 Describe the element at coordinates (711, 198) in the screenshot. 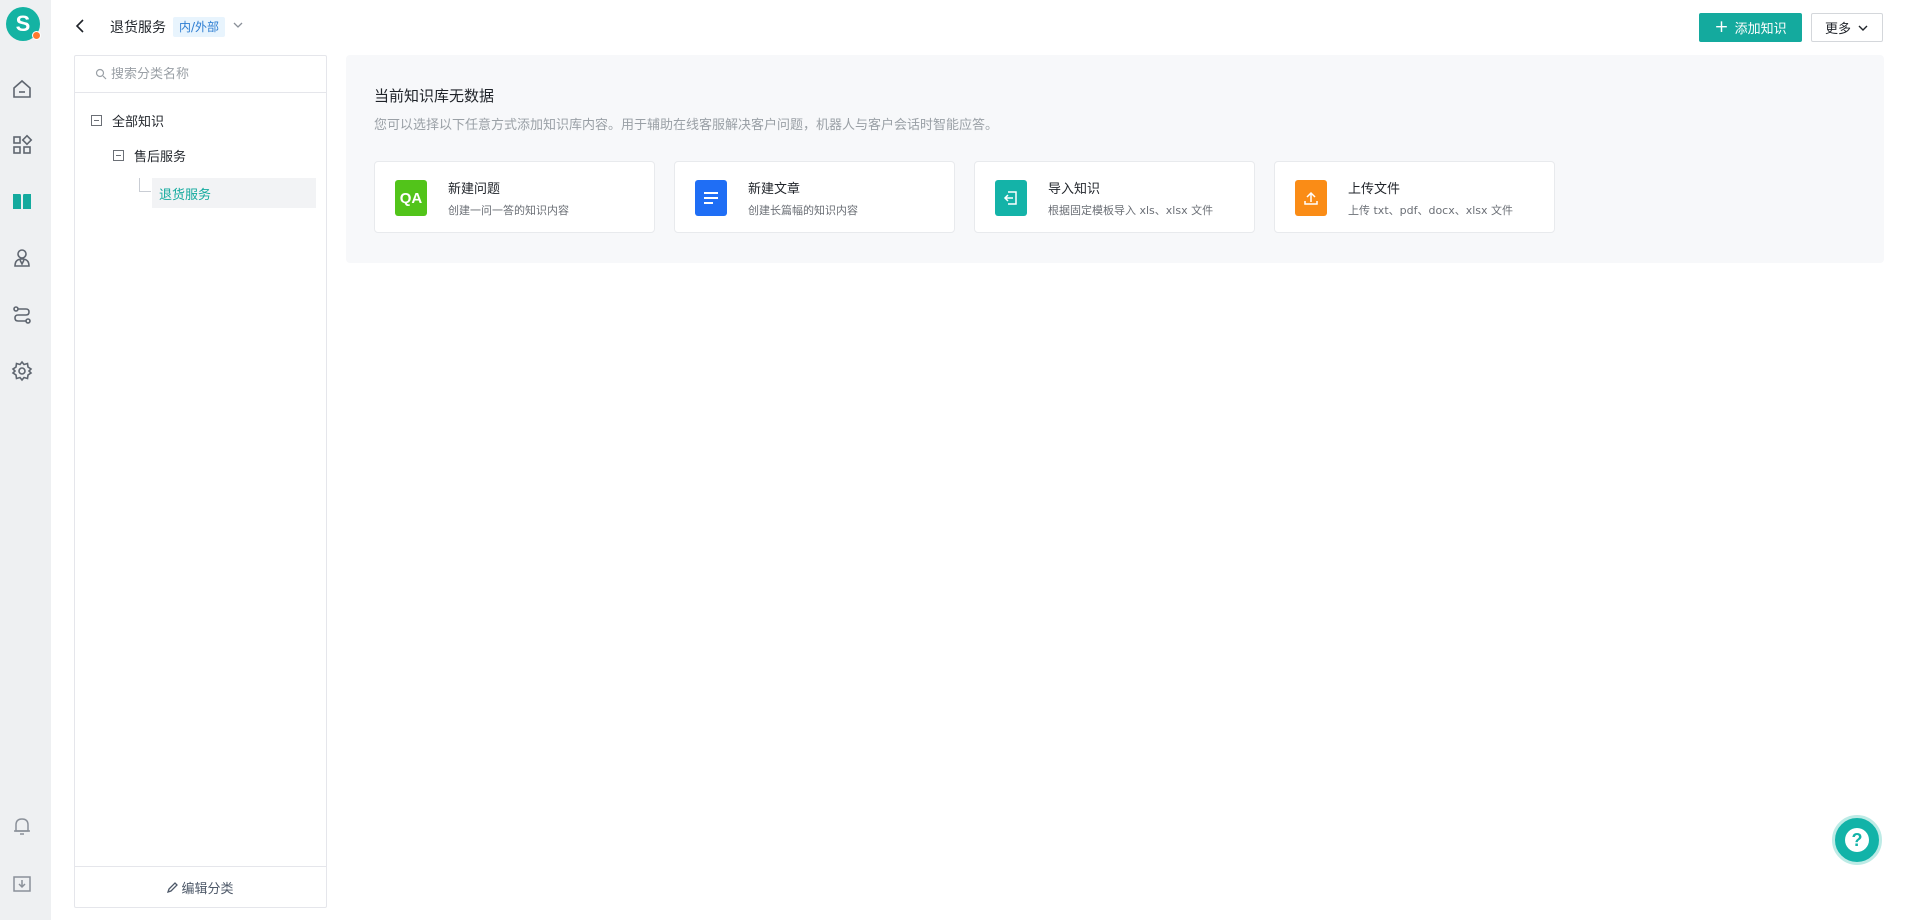

I see `article-icon` at that location.